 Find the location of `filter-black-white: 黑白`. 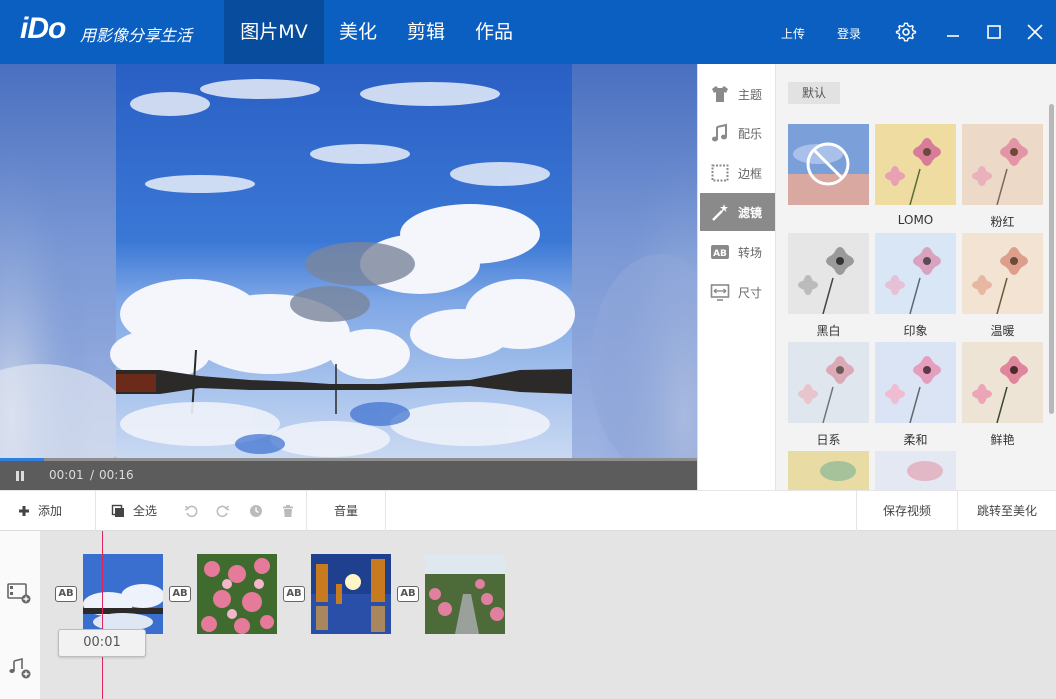

filter-black-white: 黑白 is located at coordinates (828, 286).